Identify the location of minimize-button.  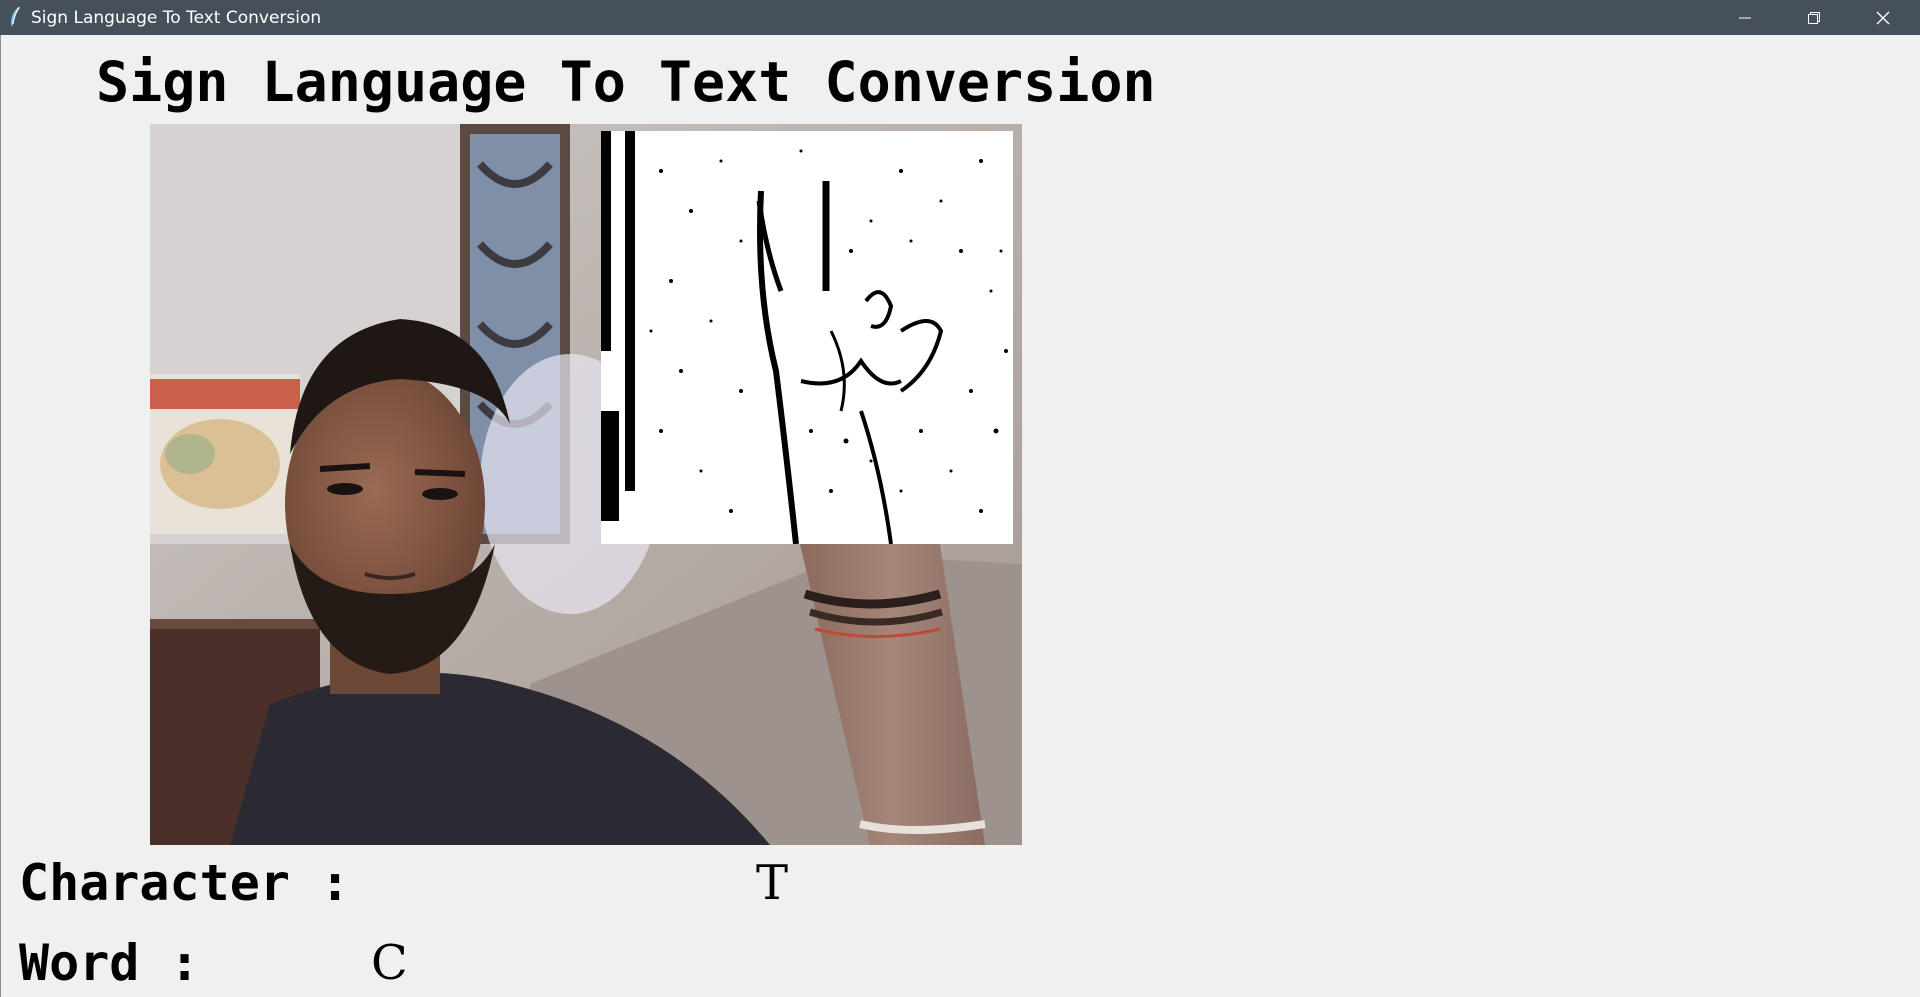
(1745, 17).